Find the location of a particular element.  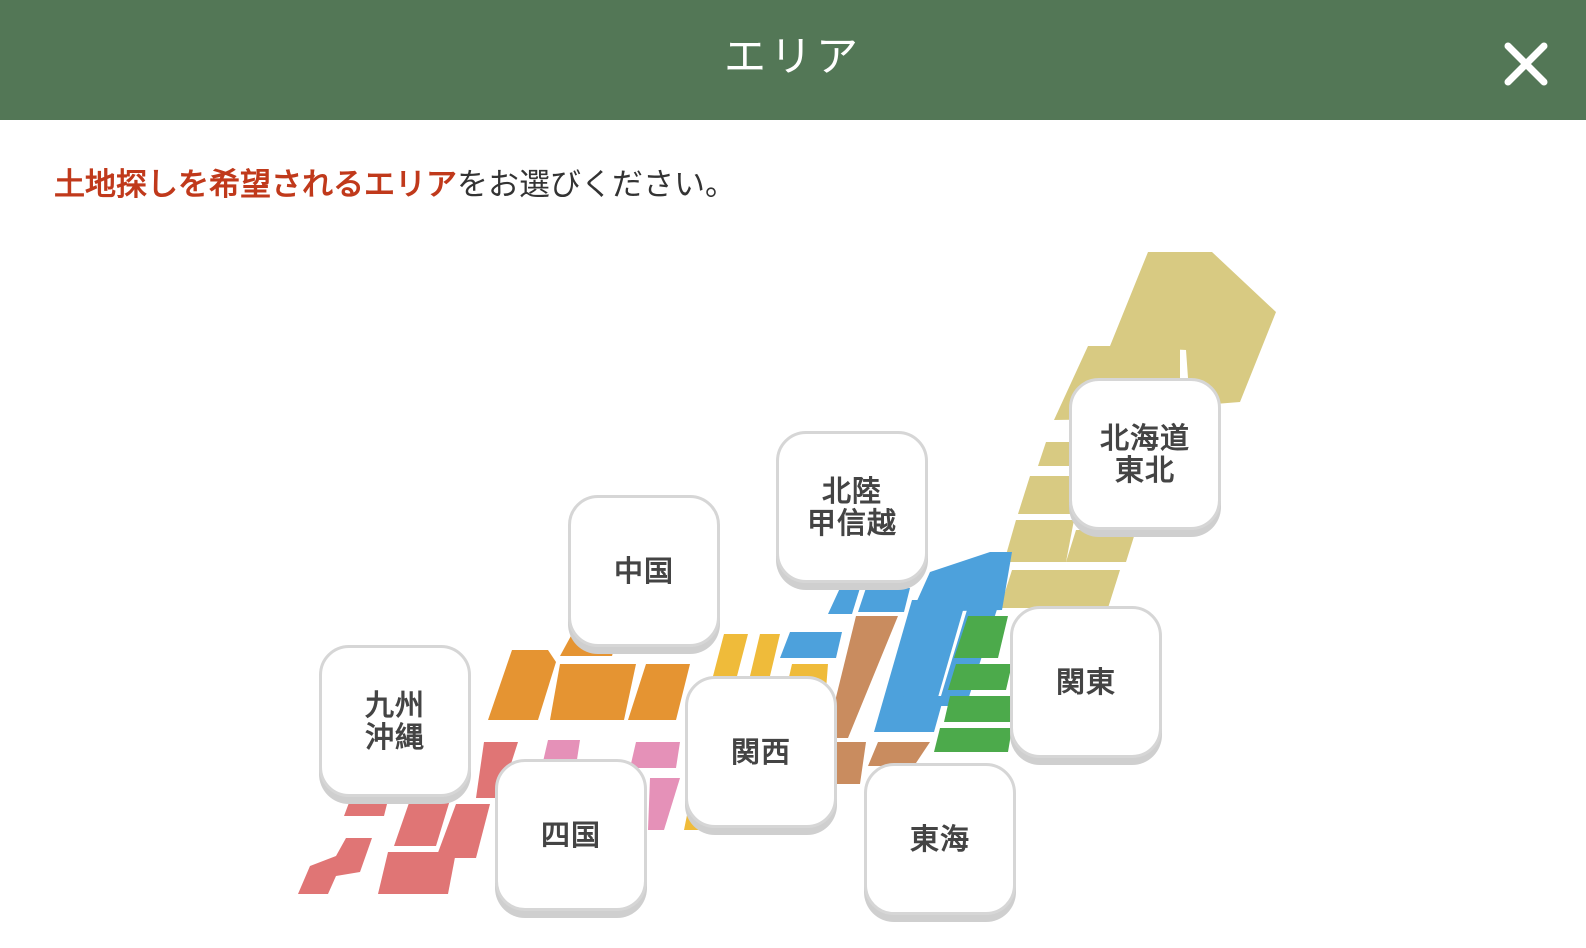

region-label: 九州 is located at coordinates (394, 705).